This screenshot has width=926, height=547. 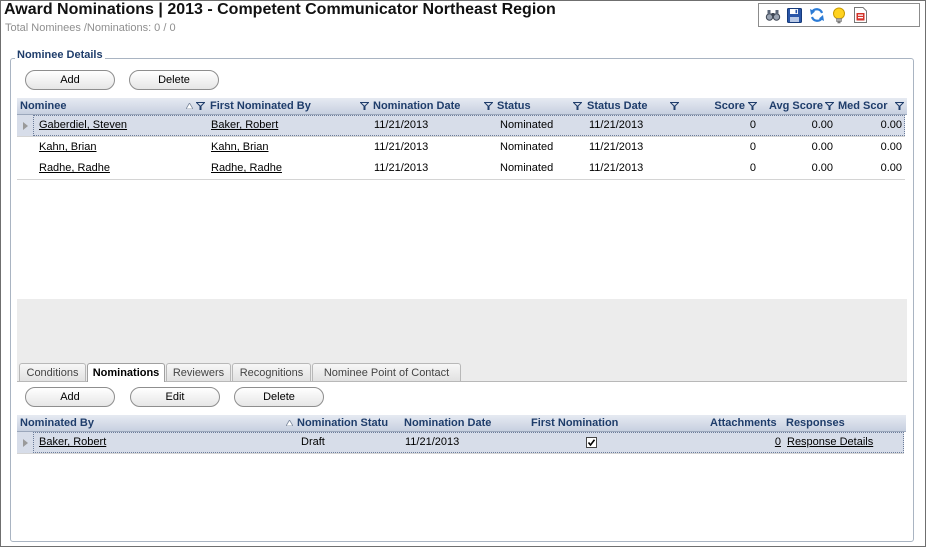 What do you see at coordinates (67, 147) in the screenshot?
I see `nominee-link: Kahn, Brian` at bounding box center [67, 147].